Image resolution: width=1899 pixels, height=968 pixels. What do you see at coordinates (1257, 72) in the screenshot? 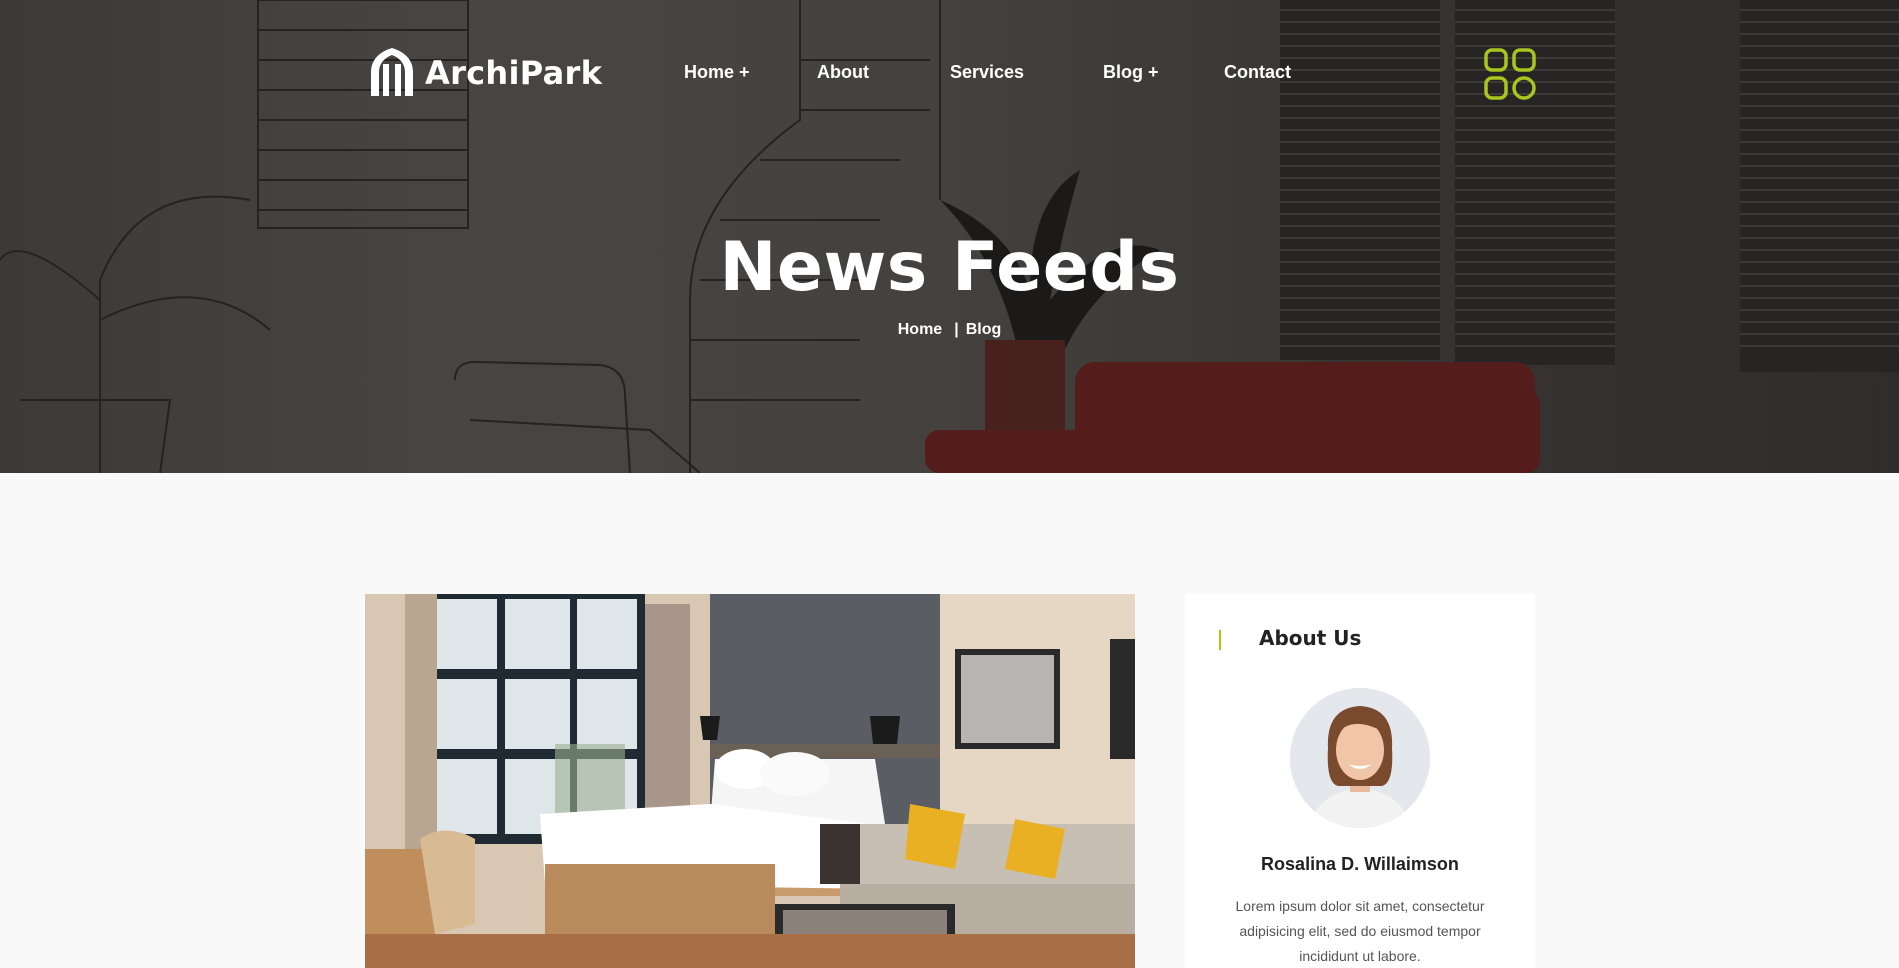
I see `nav-item-contact: Contact` at bounding box center [1257, 72].